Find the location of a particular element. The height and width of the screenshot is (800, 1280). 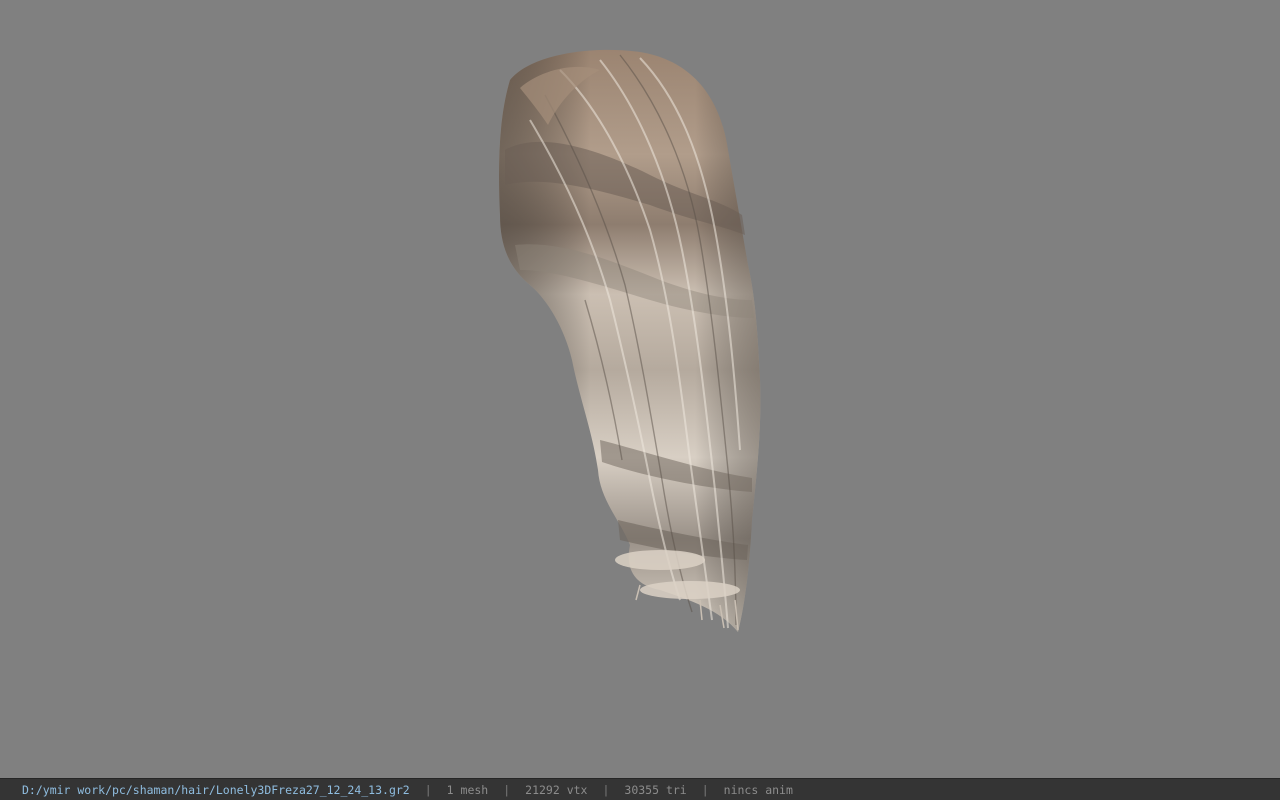

hair-model is located at coordinates (630, 341).